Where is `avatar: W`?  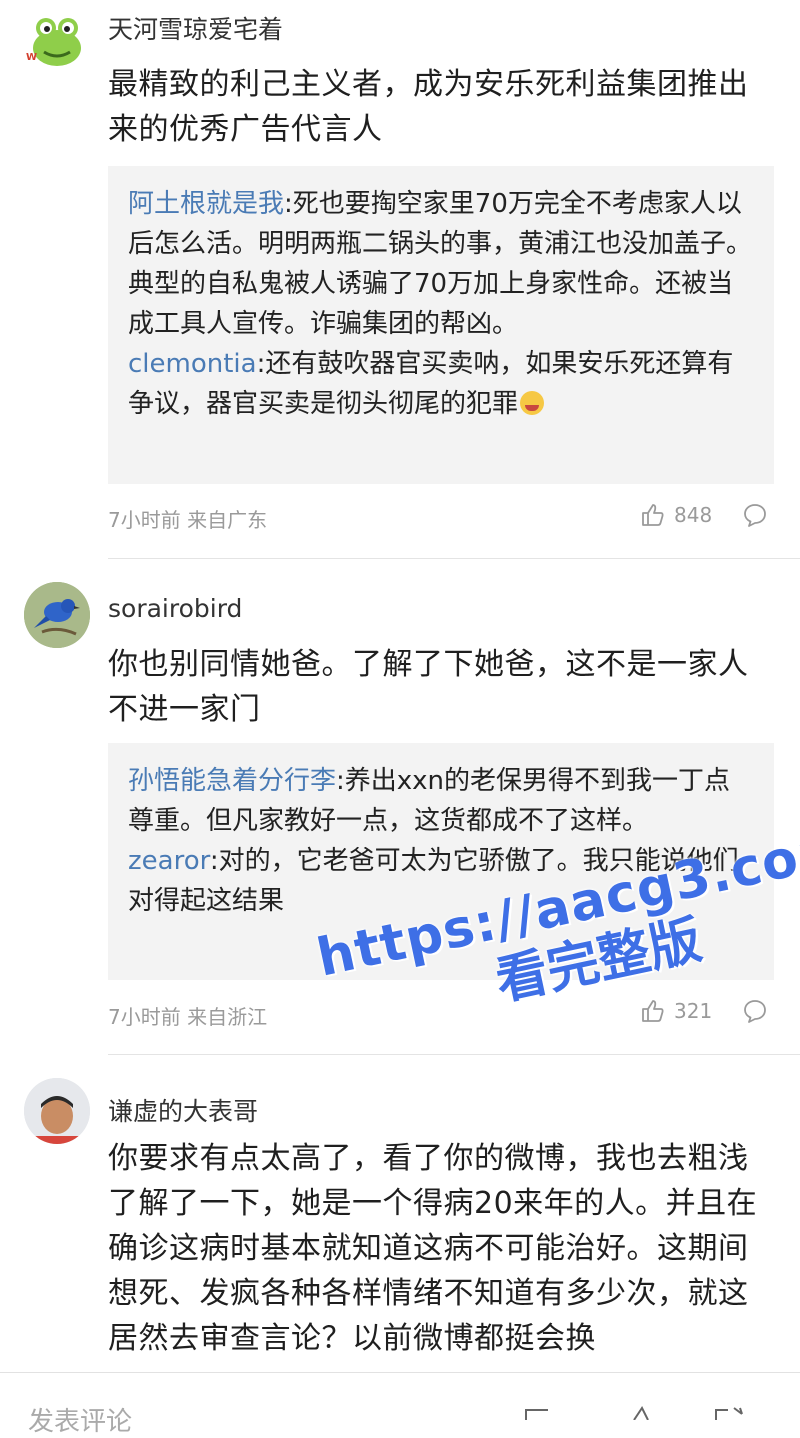
avatar: W is located at coordinates (57, 41).